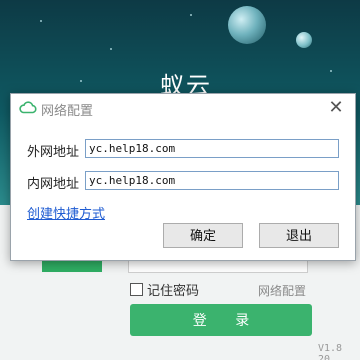 The height and width of the screenshot is (360, 360). Describe the element at coordinates (136, 289) in the screenshot. I see `remember-checkbox` at that location.